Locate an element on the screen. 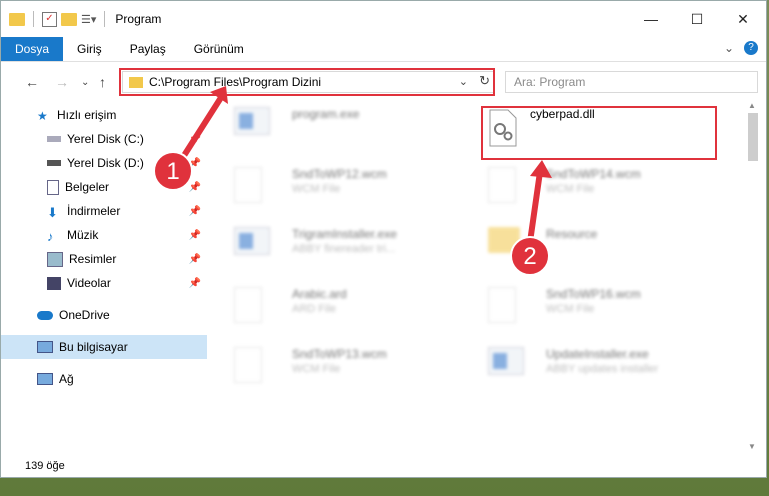  step-2-badge: 2 is located at coordinates (530, 256).